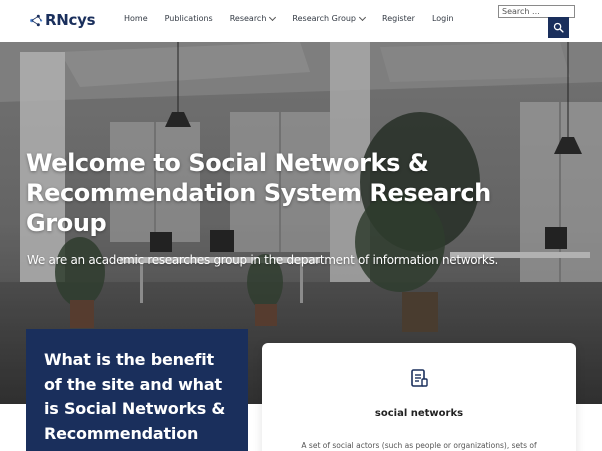 This screenshot has width=602, height=451. I want to click on nav-register-label: Register, so click(398, 18).